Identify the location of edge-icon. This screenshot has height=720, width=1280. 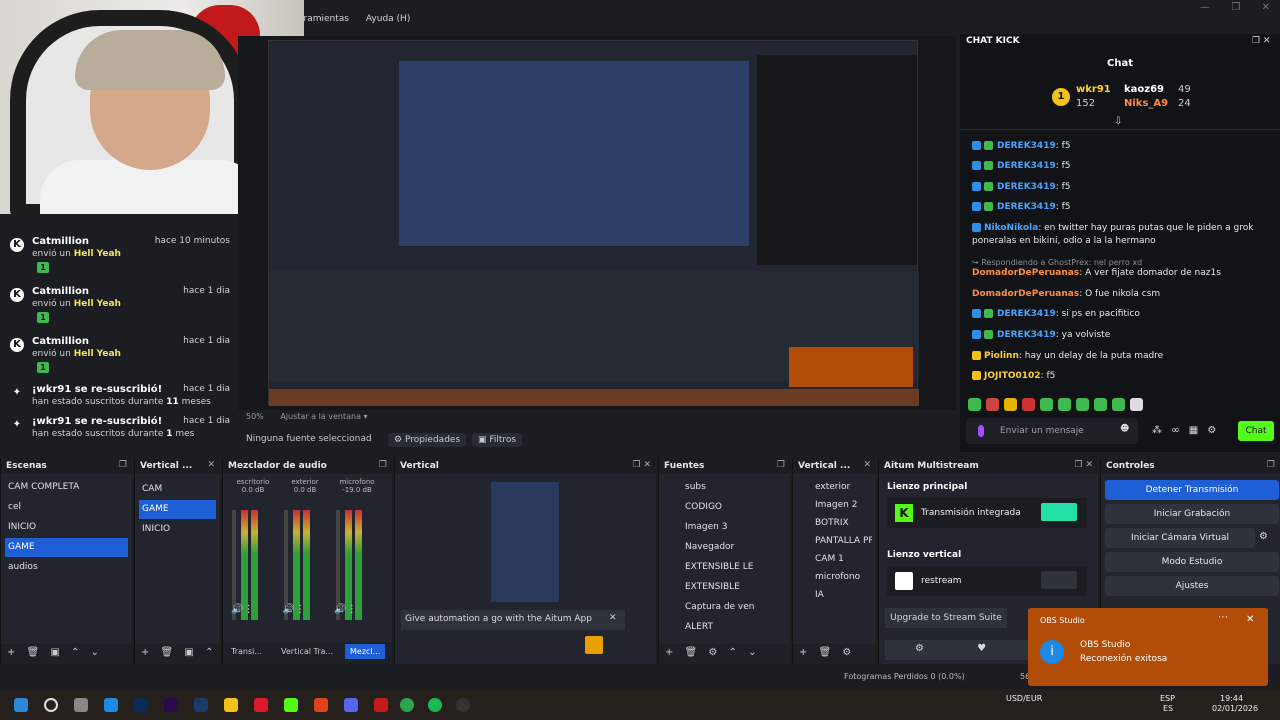
(111, 705).